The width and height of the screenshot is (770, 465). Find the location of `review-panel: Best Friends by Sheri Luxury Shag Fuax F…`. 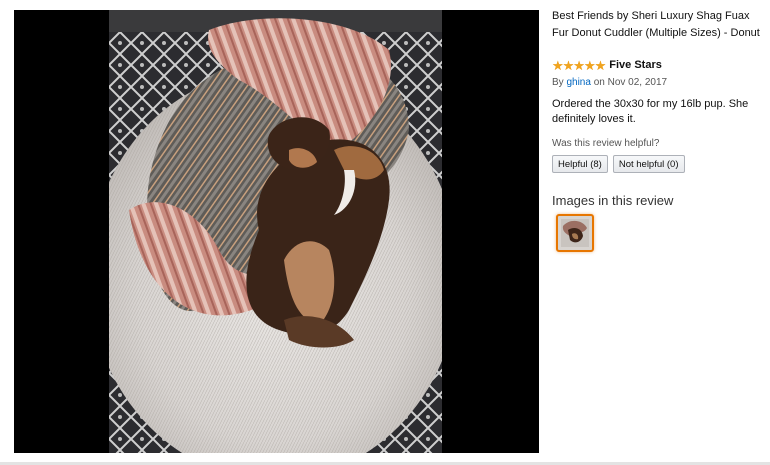

review-panel: Best Friends by Sheri Luxury Shag Fuax F… is located at coordinates (660, 130).